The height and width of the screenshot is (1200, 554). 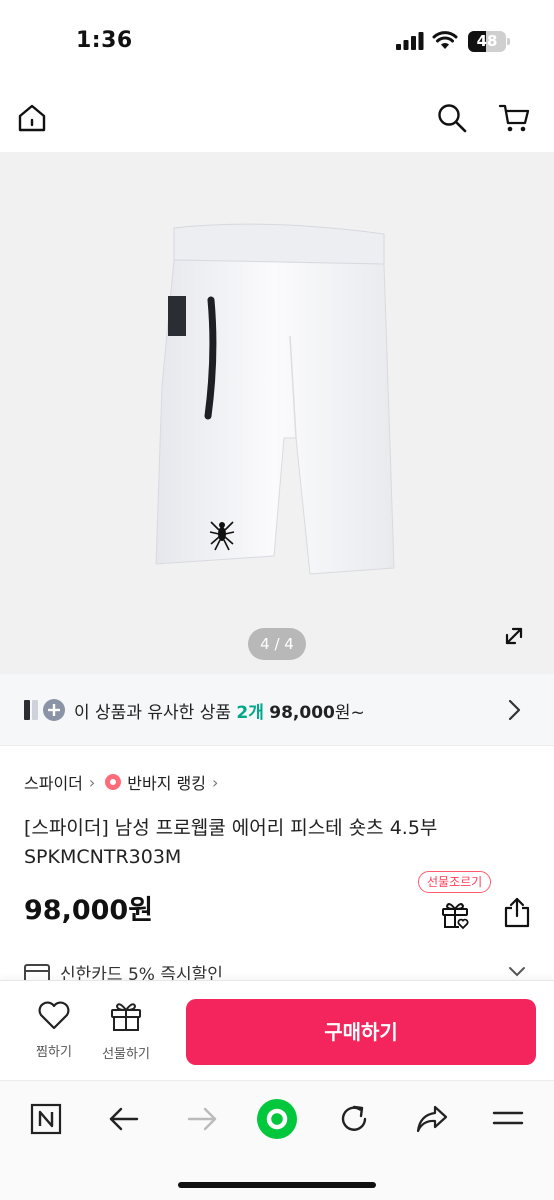 I want to click on top-navigation, so click(x=277, y=118).